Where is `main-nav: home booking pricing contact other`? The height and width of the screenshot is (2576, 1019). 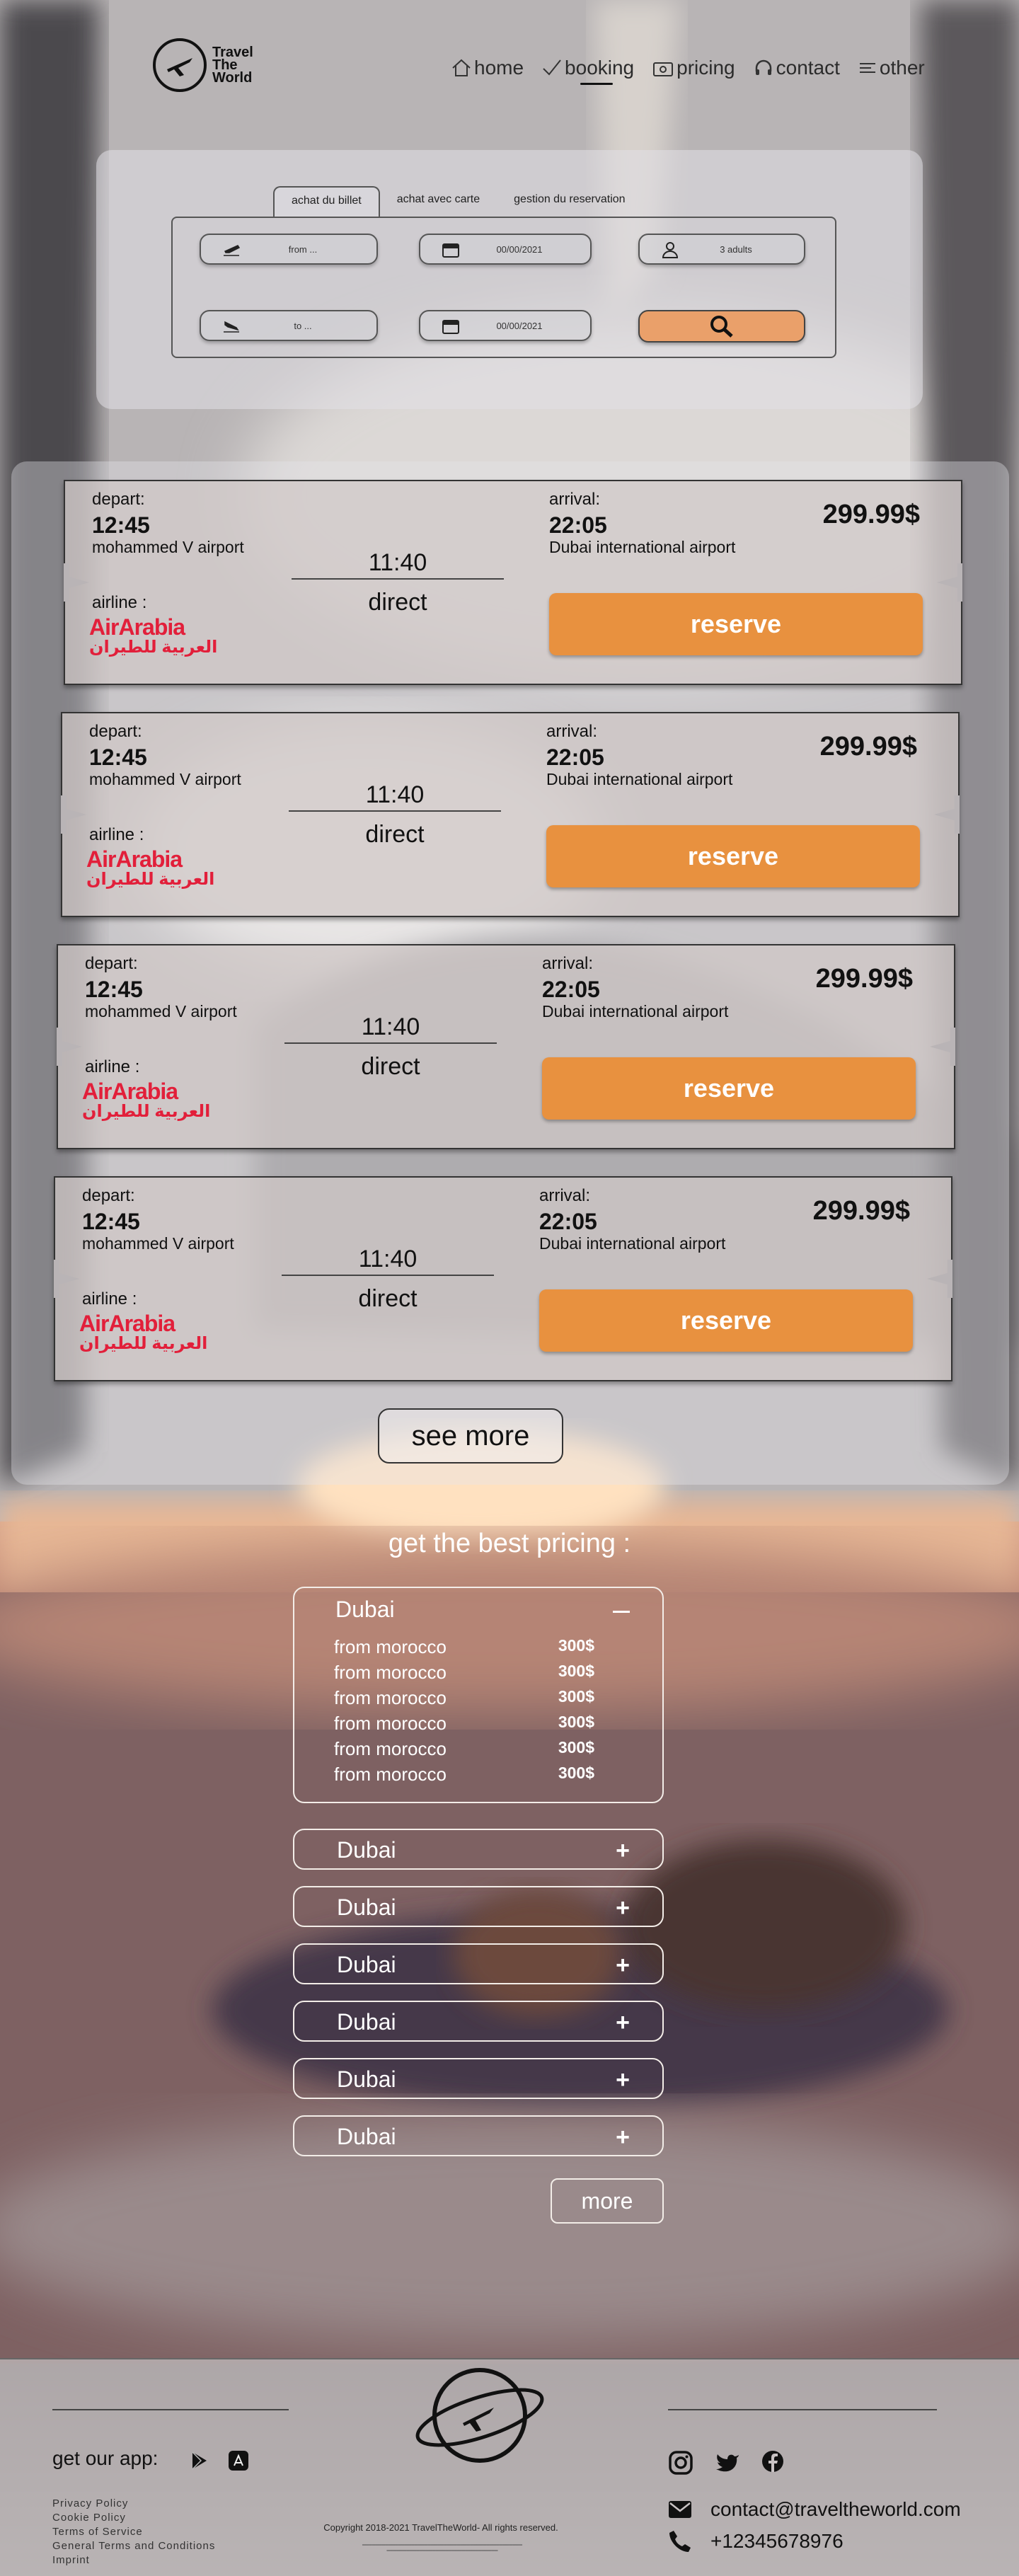
main-nav: home booking pricing contact other is located at coordinates (688, 71).